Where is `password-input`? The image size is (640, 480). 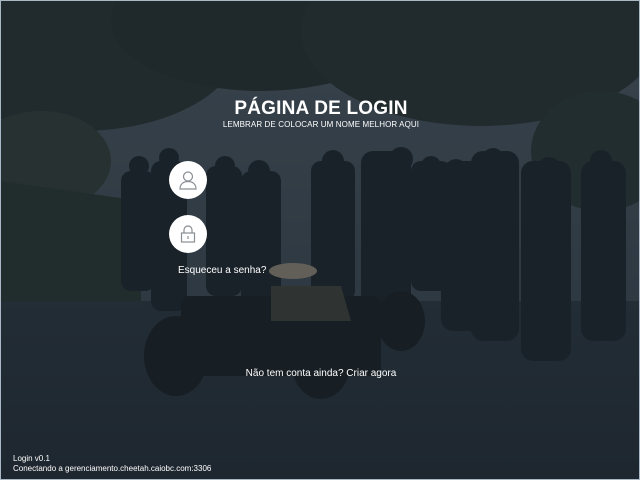
password-input is located at coordinates (322, 235).